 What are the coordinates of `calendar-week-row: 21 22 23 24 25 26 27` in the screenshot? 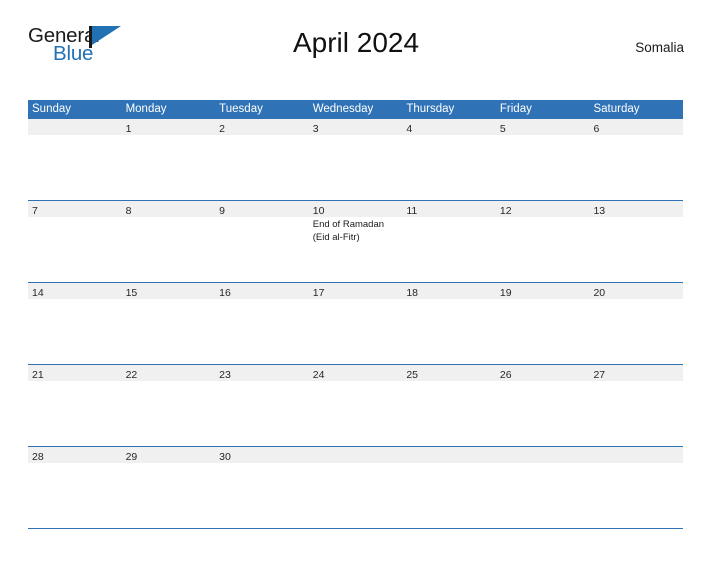 It's located at (356, 405).